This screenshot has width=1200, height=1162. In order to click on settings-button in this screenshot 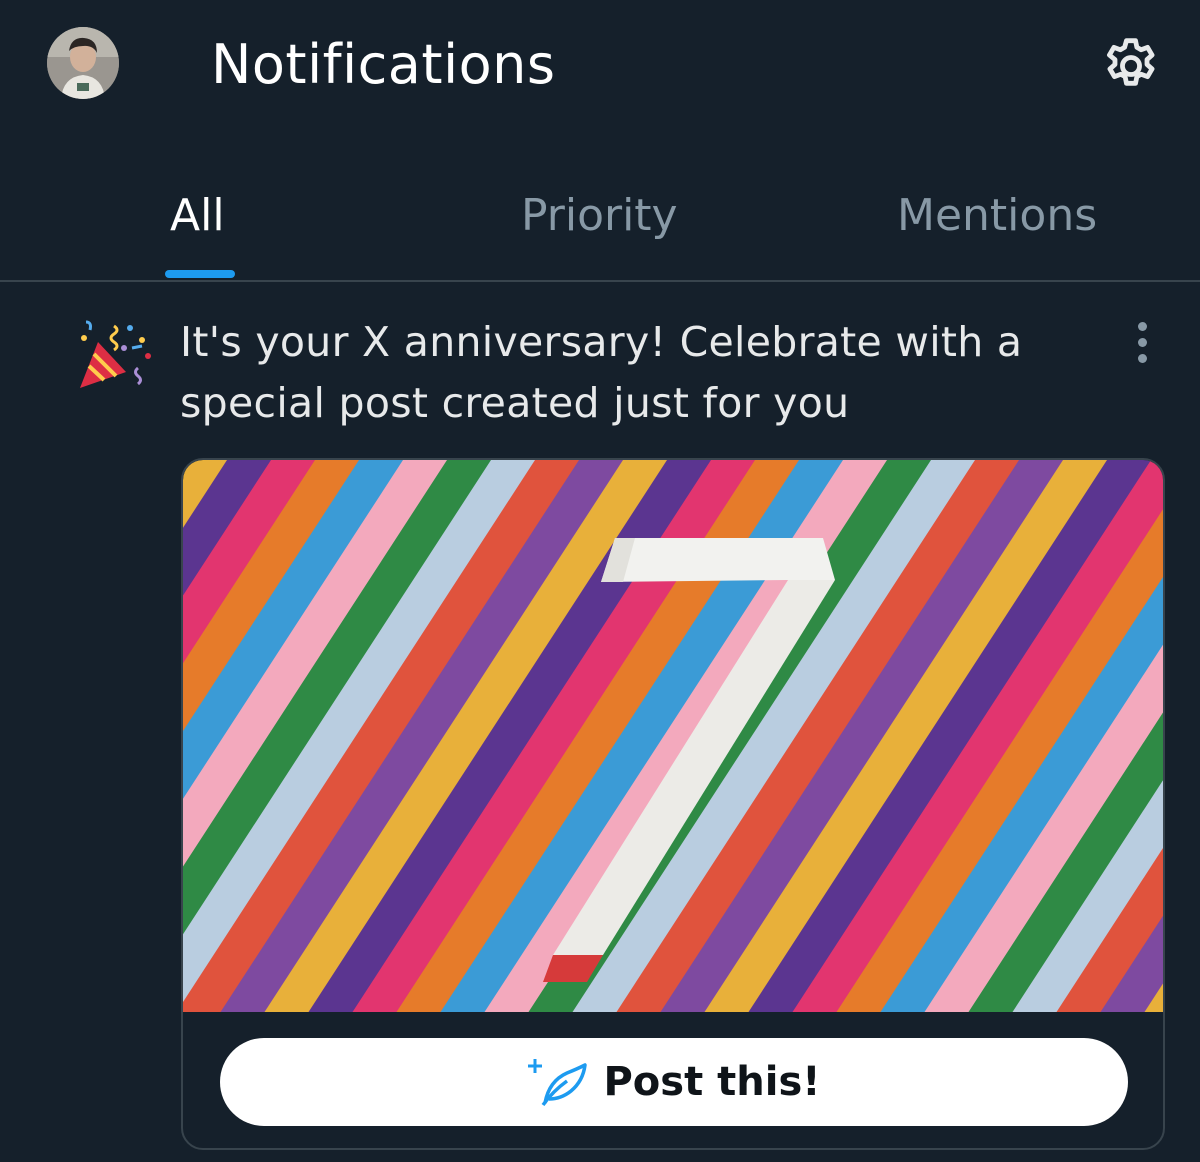, I will do `click(1131, 66)`.